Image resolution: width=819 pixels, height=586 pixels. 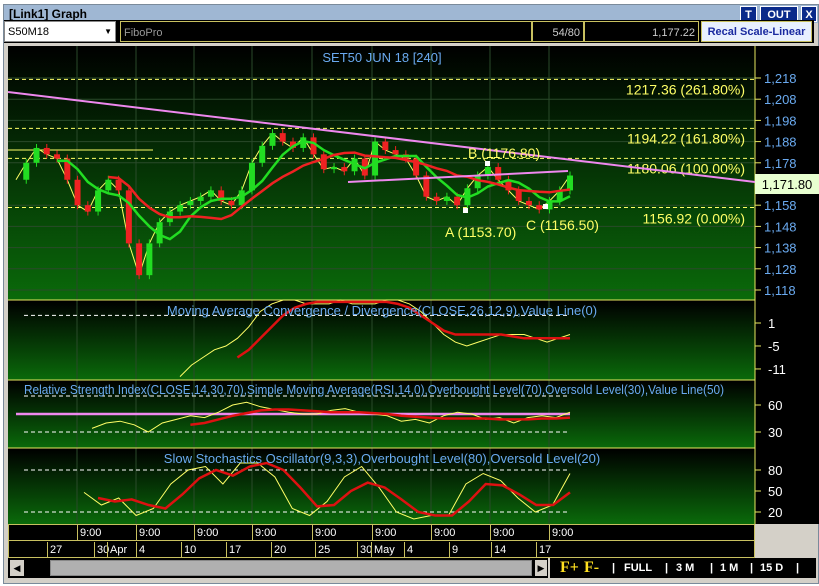 What do you see at coordinates (569, 568) in the screenshot?
I see `font-increase-button: F+` at bounding box center [569, 568].